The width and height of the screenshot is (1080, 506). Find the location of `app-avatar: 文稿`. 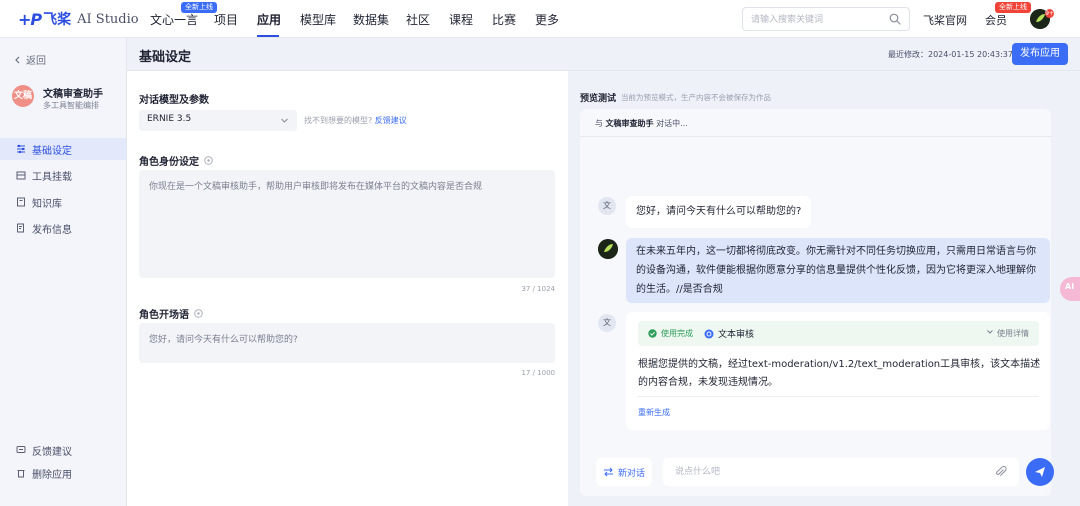

app-avatar: 文稿 is located at coordinates (23, 96).